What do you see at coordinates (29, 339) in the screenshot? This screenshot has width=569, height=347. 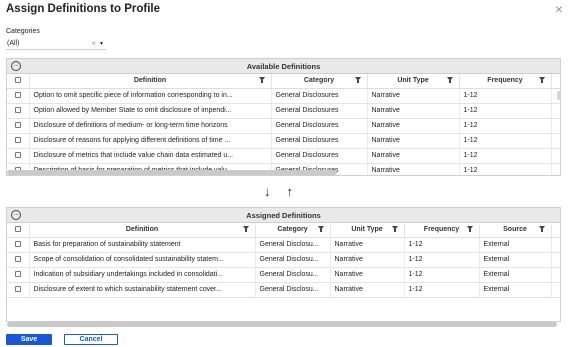 I see `save-button: Save` at bounding box center [29, 339].